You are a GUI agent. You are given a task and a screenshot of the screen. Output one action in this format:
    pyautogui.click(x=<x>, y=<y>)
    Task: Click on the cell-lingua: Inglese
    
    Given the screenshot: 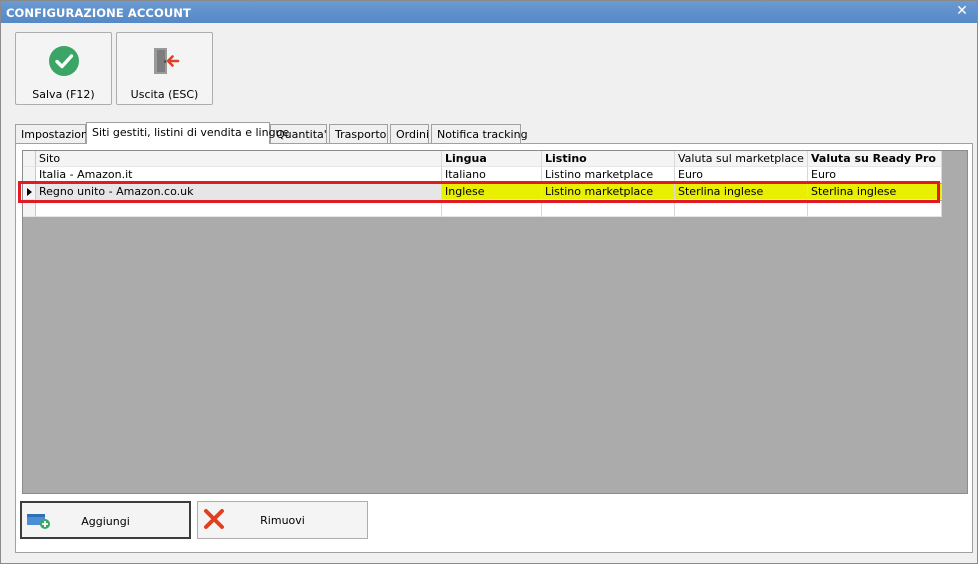 What is the action you would take?
    pyautogui.click(x=492, y=192)
    